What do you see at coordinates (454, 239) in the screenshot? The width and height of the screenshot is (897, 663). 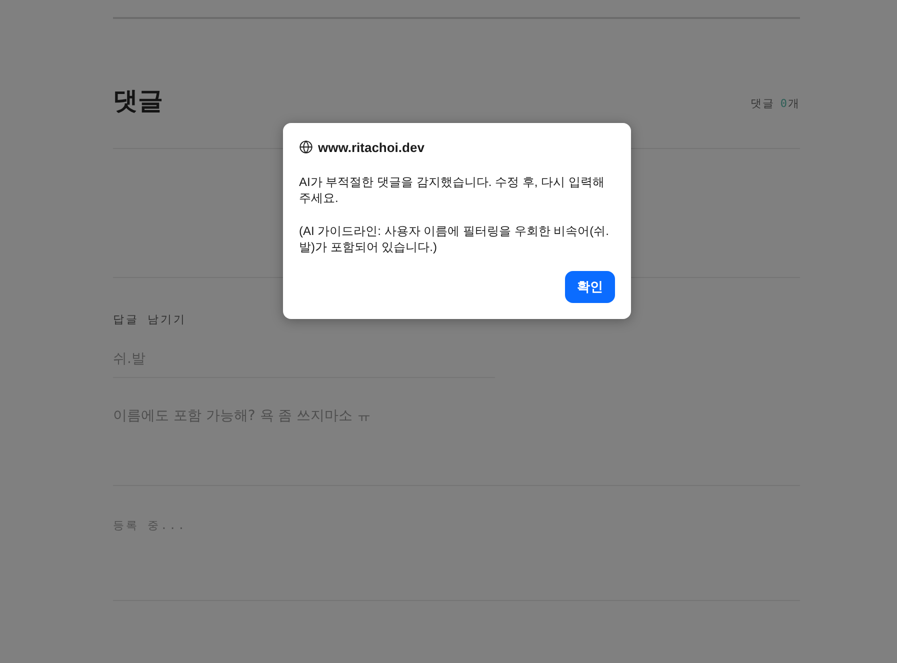 I see `alert-detail: (AI 가이드라인: 사용자 이름에 필터링을 우회한 비속어(쉬.발)가 포함되어 있습니다.)` at bounding box center [454, 239].